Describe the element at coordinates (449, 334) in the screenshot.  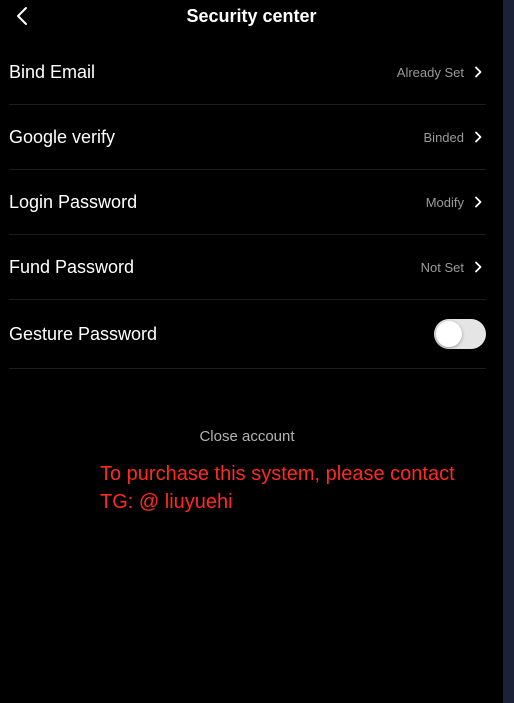
I see `toggle-knob` at that location.